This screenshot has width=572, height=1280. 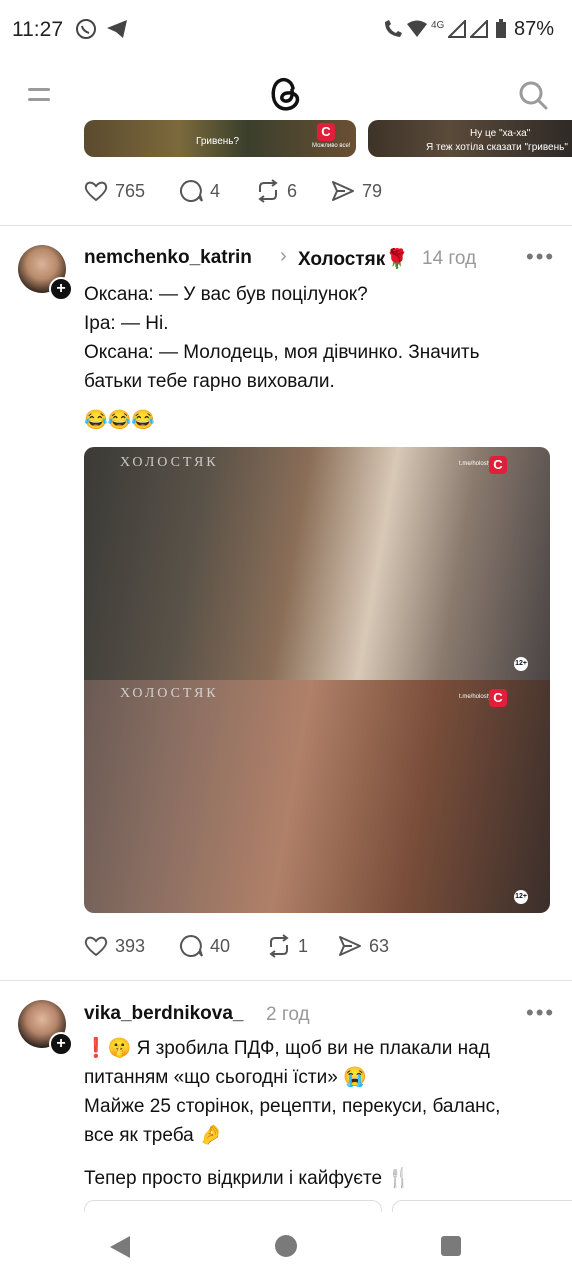 What do you see at coordinates (286, 30) in the screenshot?
I see `status-bar: 11:27 4G 87%` at bounding box center [286, 30].